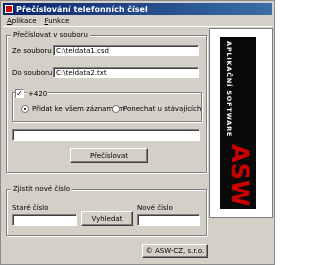  Describe the element at coordinates (109, 155) in the screenshot. I see `renumber-button: Přečíslovat` at that location.